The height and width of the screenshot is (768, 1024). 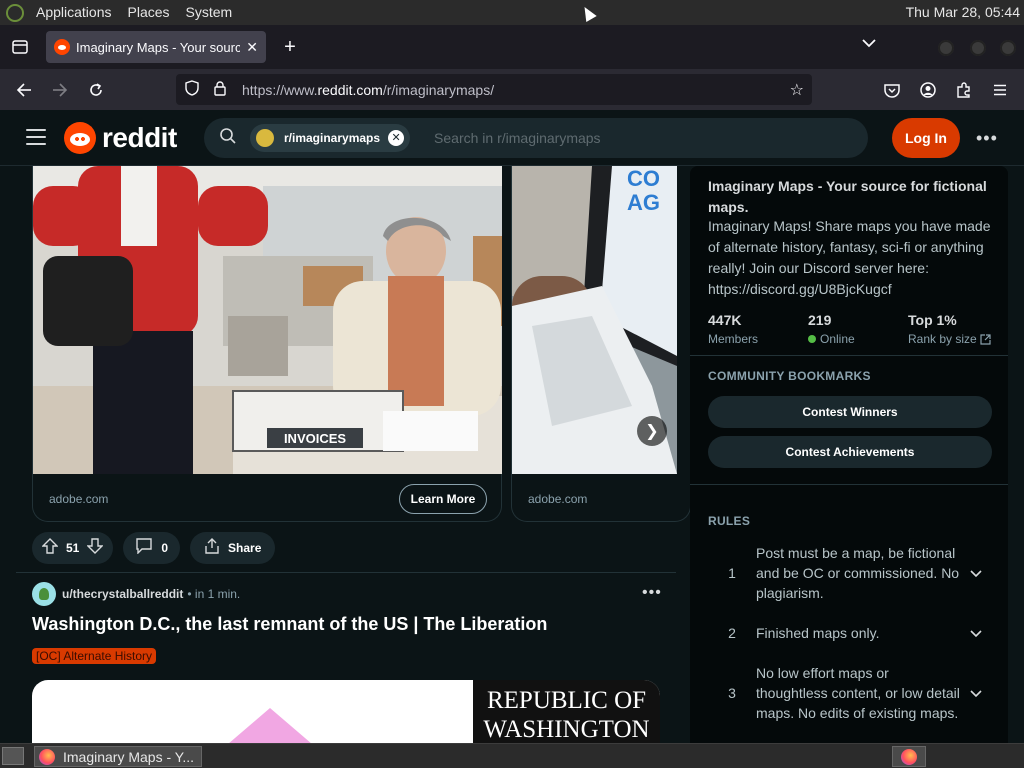 I want to click on bookmark-contest-winners: Contest Winners, so click(x=850, y=412).